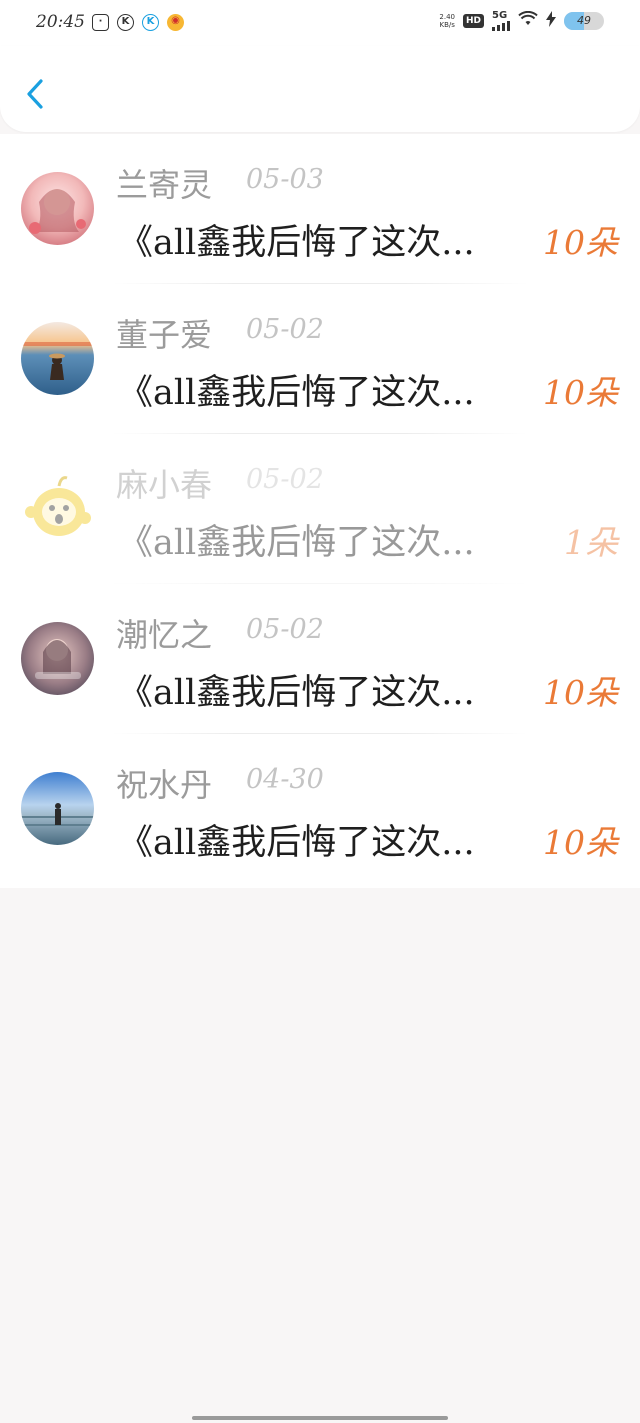 The width and height of the screenshot is (640, 1423). I want to click on battery-level: 49, so click(584, 20).